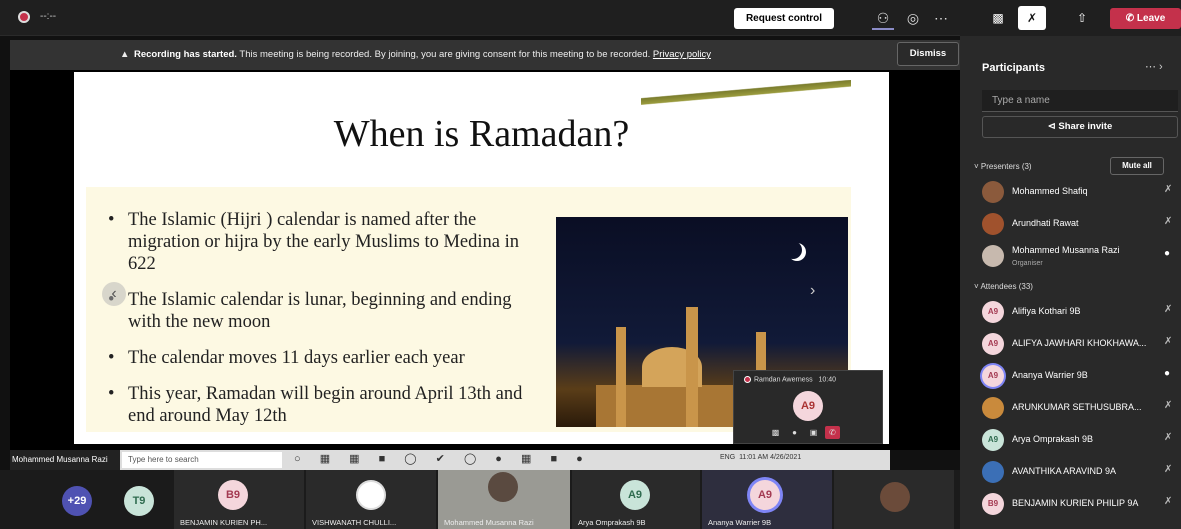  I want to click on participants-toggle-icon: ⚇, so click(883, 19).